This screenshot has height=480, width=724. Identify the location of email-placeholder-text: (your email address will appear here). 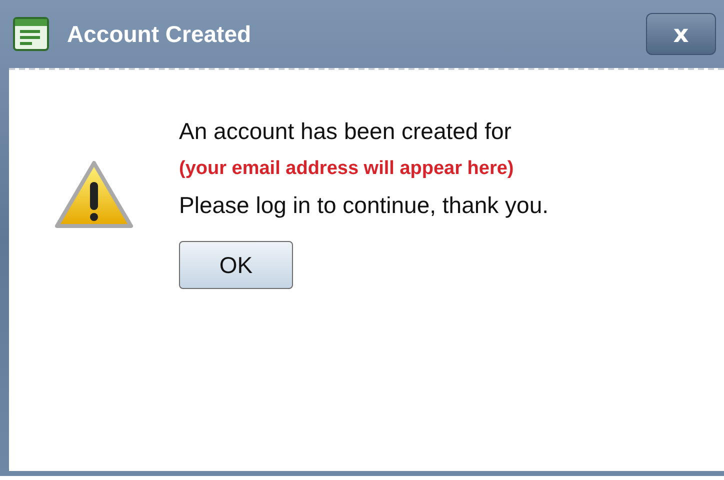
(347, 169).